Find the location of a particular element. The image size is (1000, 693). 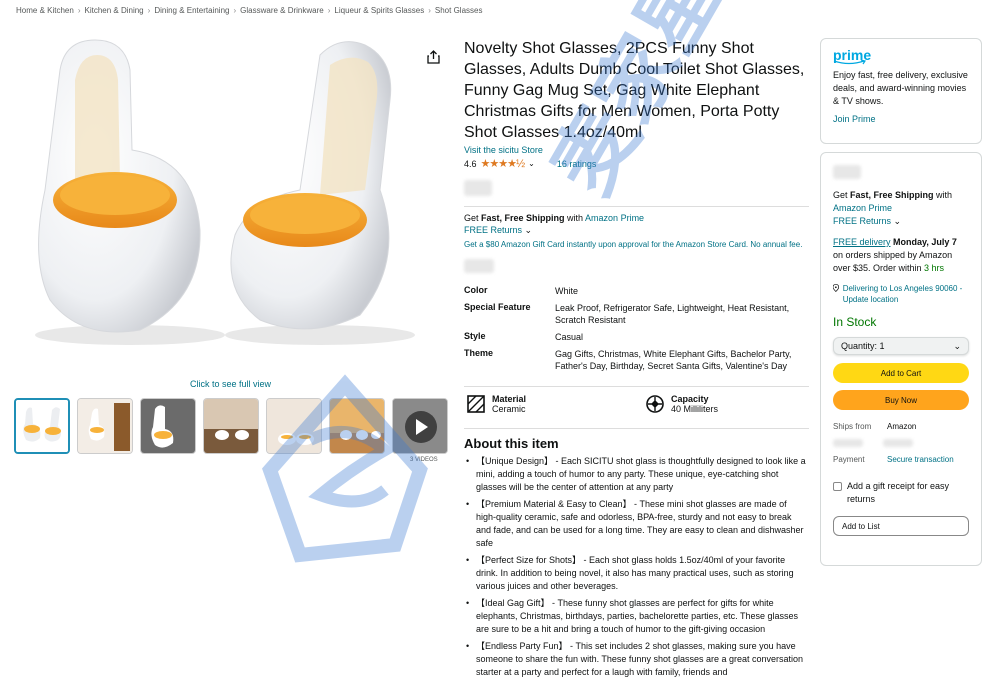

buy-now-button: Buy Now is located at coordinates (901, 400).